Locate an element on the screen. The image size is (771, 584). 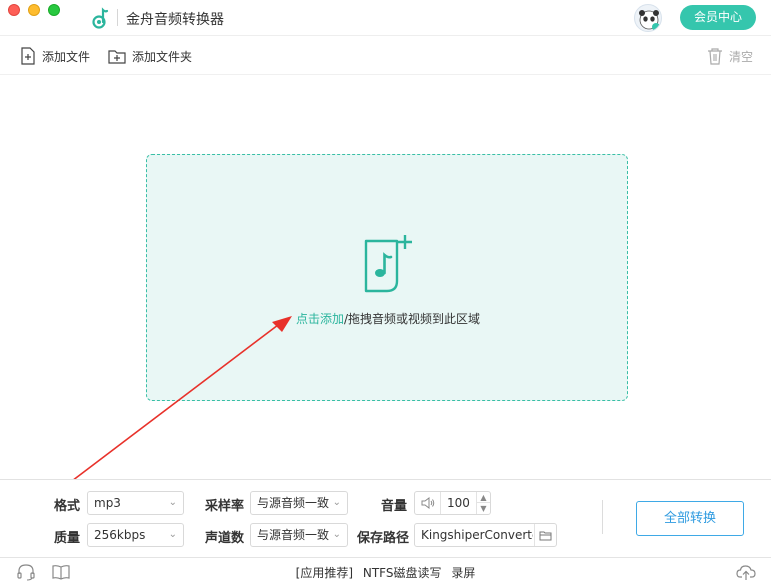
volume-step-buttons: ▲ ▼ is located at coordinates (483, 503).